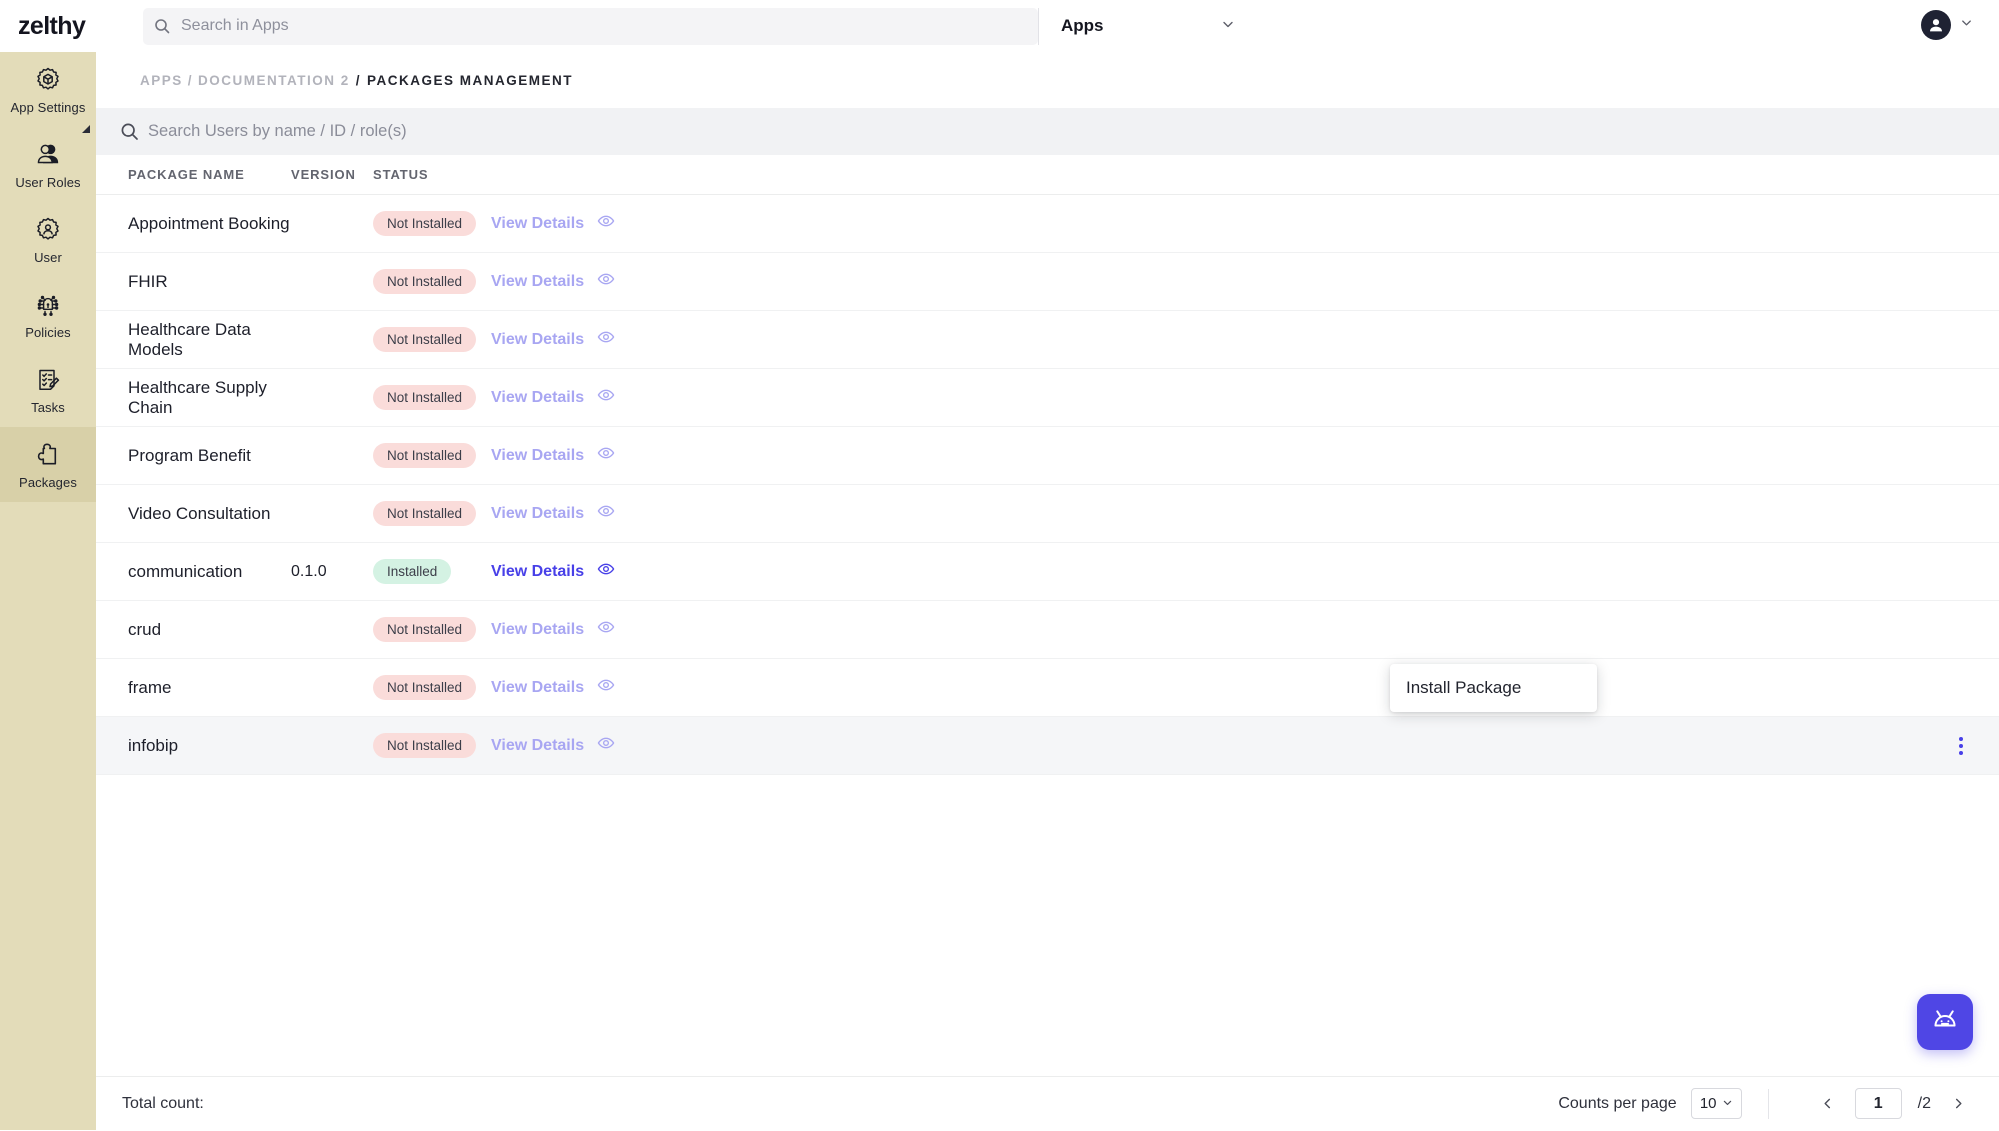 The width and height of the screenshot is (1999, 1131). What do you see at coordinates (48, 407) in the screenshot?
I see `sidebar-item-label: Tasks` at bounding box center [48, 407].